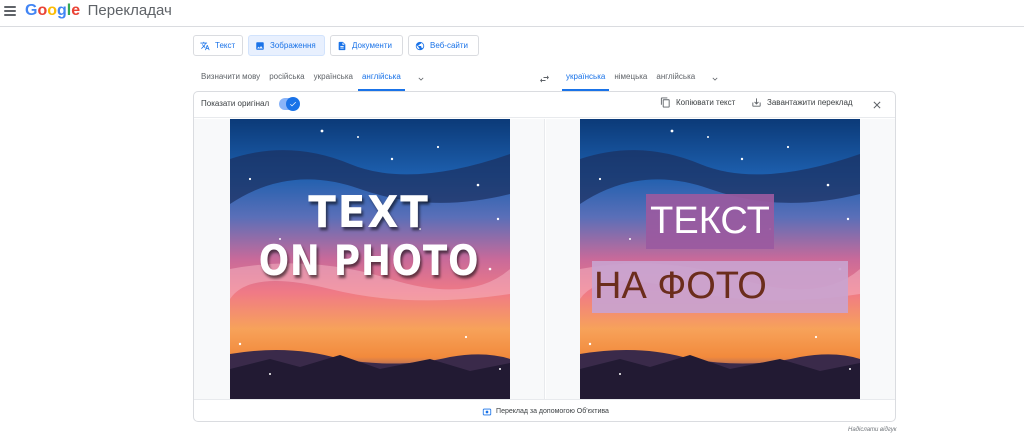 The width and height of the screenshot is (1024, 445). I want to click on translation-mode-tabs: Текст Зображення Документи Веб-сайти, so click(336, 45).